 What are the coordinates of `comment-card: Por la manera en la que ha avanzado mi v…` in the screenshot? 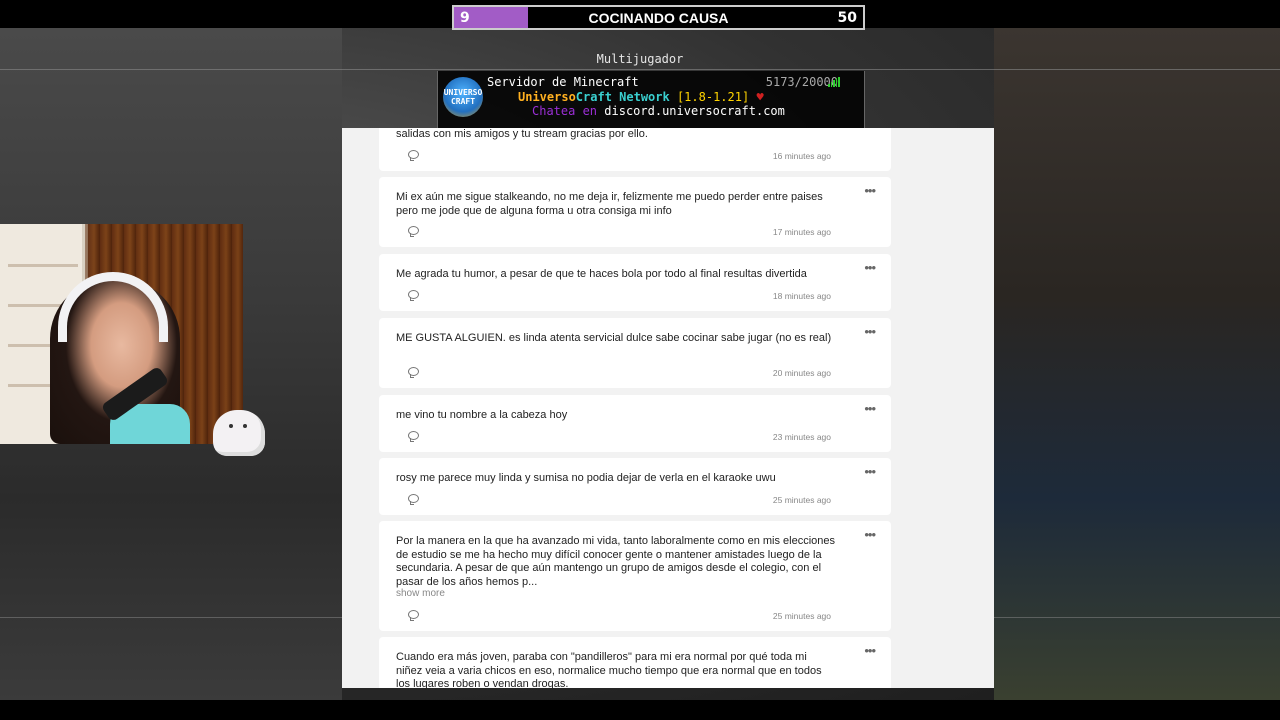 It's located at (635, 576).